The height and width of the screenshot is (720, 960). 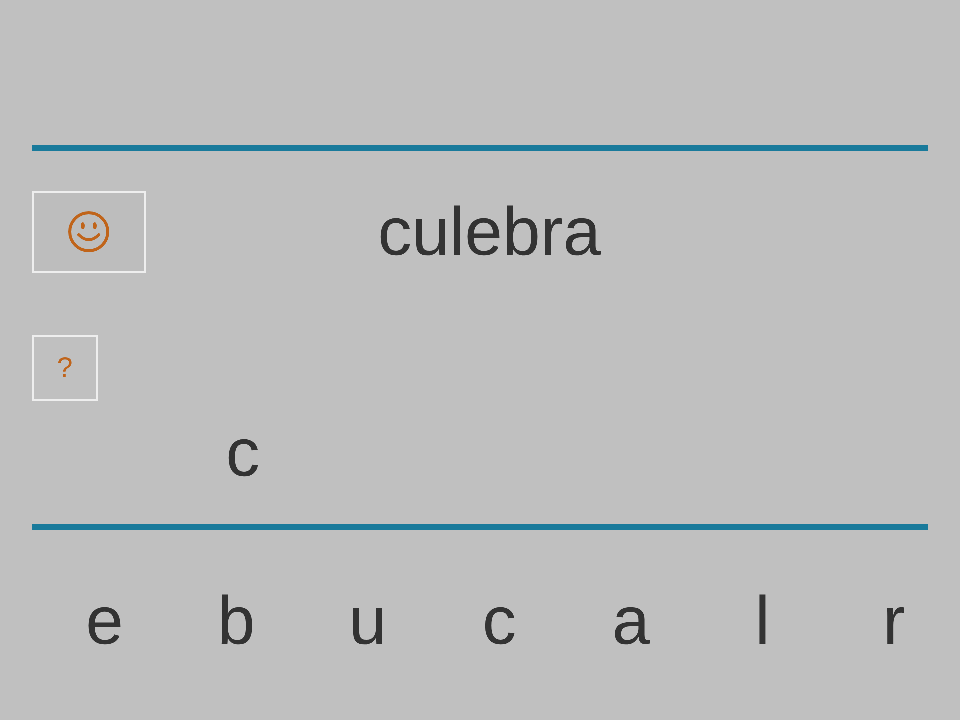 I want to click on target-word: culebra, so click(x=490, y=232).